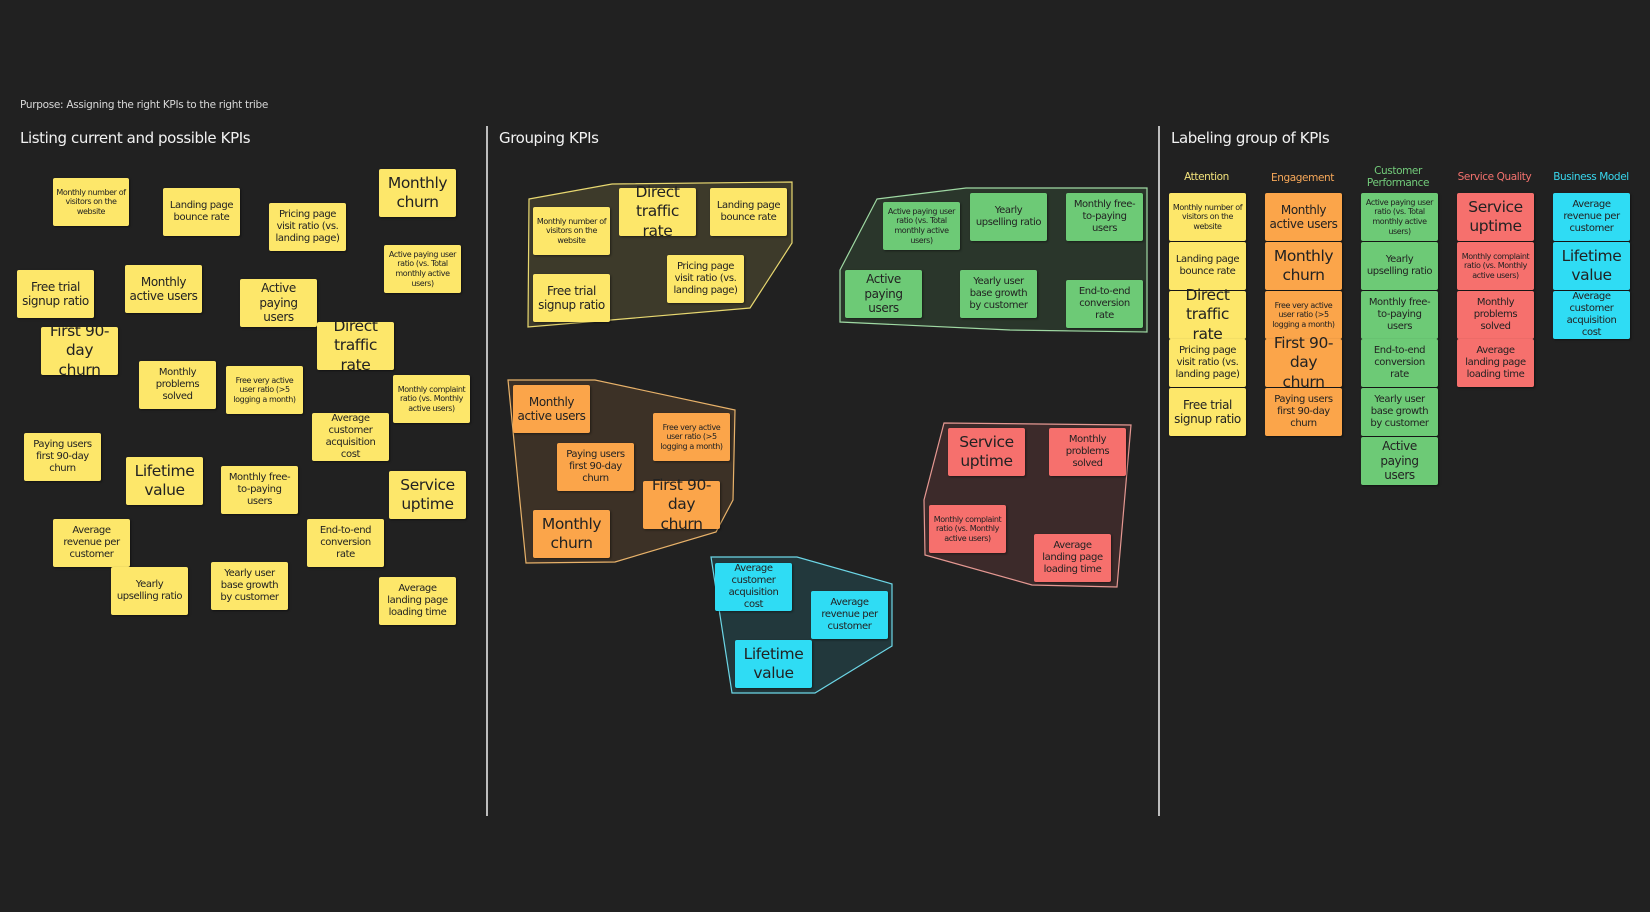 This screenshot has width=1650, height=912. Describe the element at coordinates (1302, 178) in the screenshot. I see `column-label-engagement: Engagement` at that location.